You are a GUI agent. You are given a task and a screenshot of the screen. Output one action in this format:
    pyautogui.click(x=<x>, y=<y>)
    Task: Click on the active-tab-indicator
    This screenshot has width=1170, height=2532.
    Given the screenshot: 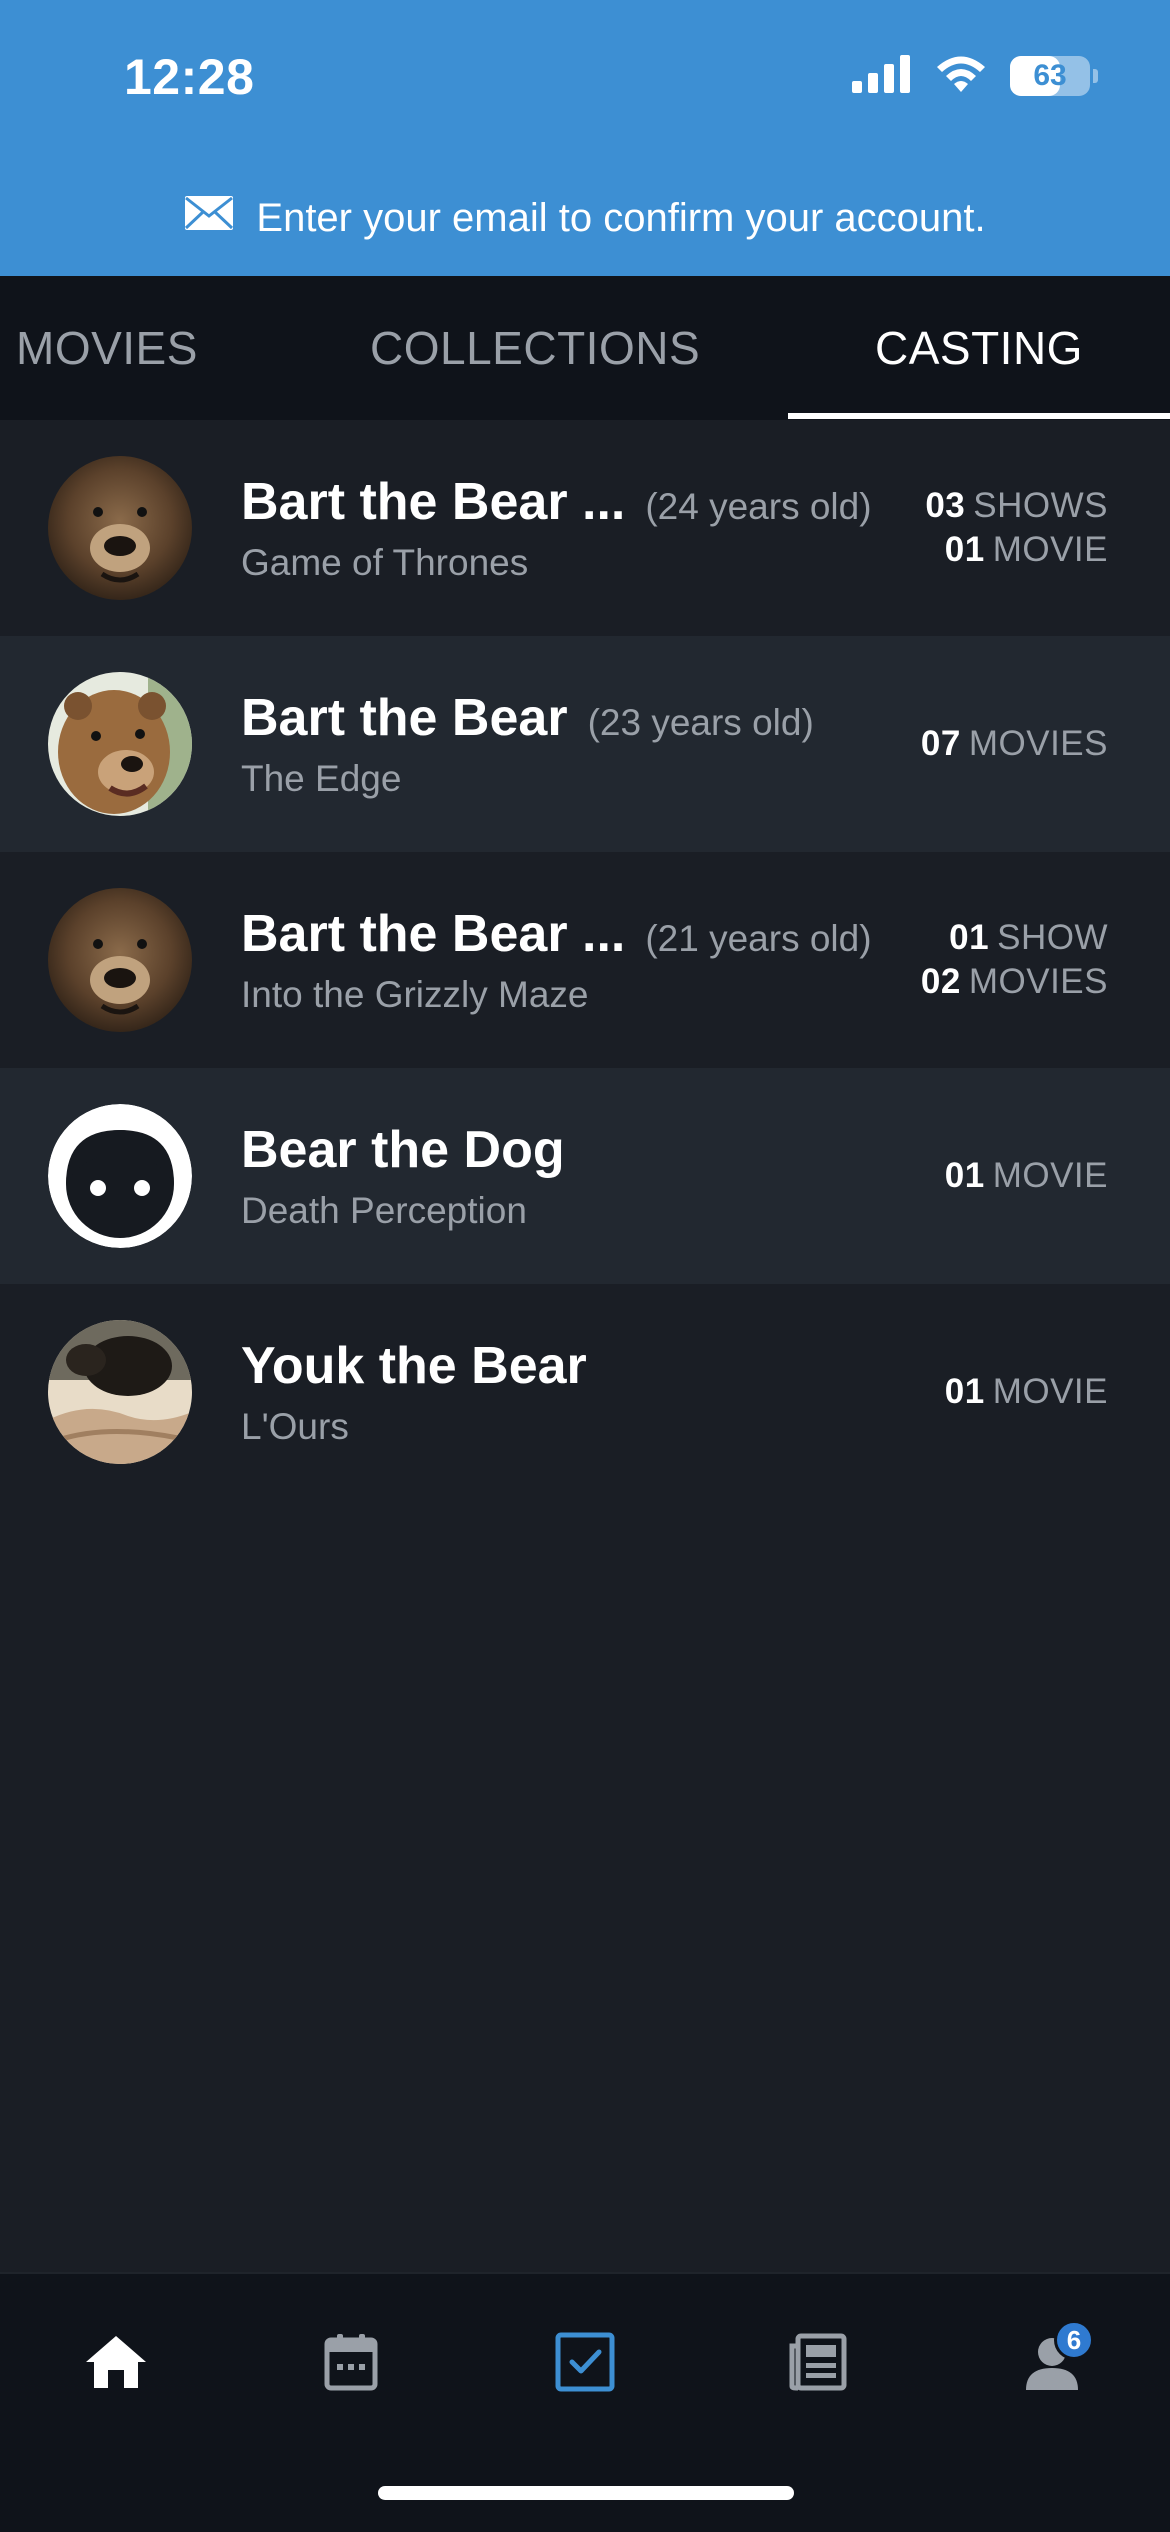 What is the action you would take?
    pyautogui.click(x=979, y=416)
    